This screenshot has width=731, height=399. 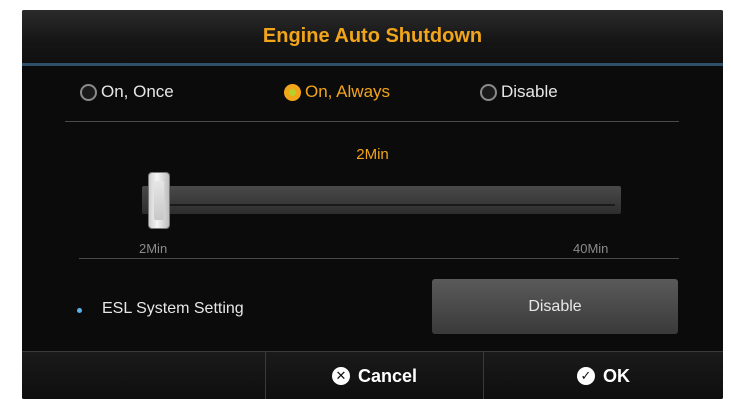 What do you see at coordinates (340, 376) in the screenshot?
I see `x-circle-icon: ✕` at bounding box center [340, 376].